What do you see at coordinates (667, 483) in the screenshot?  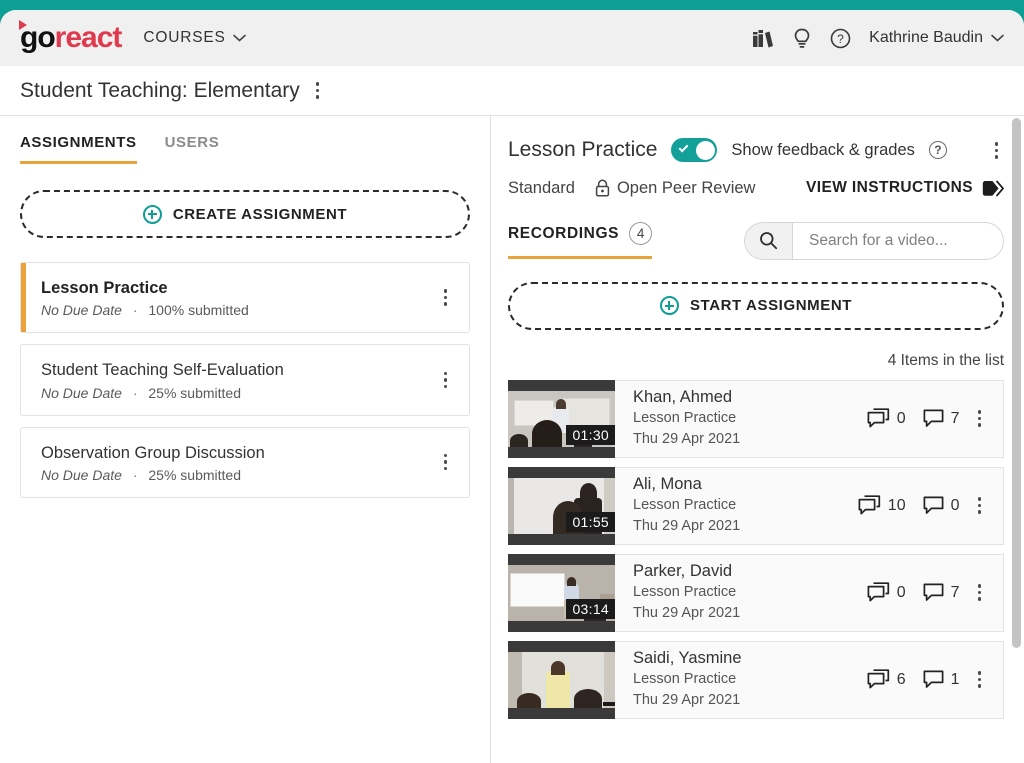 I see `video-student-name: Ali, Mona` at bounding box center [667, 483].